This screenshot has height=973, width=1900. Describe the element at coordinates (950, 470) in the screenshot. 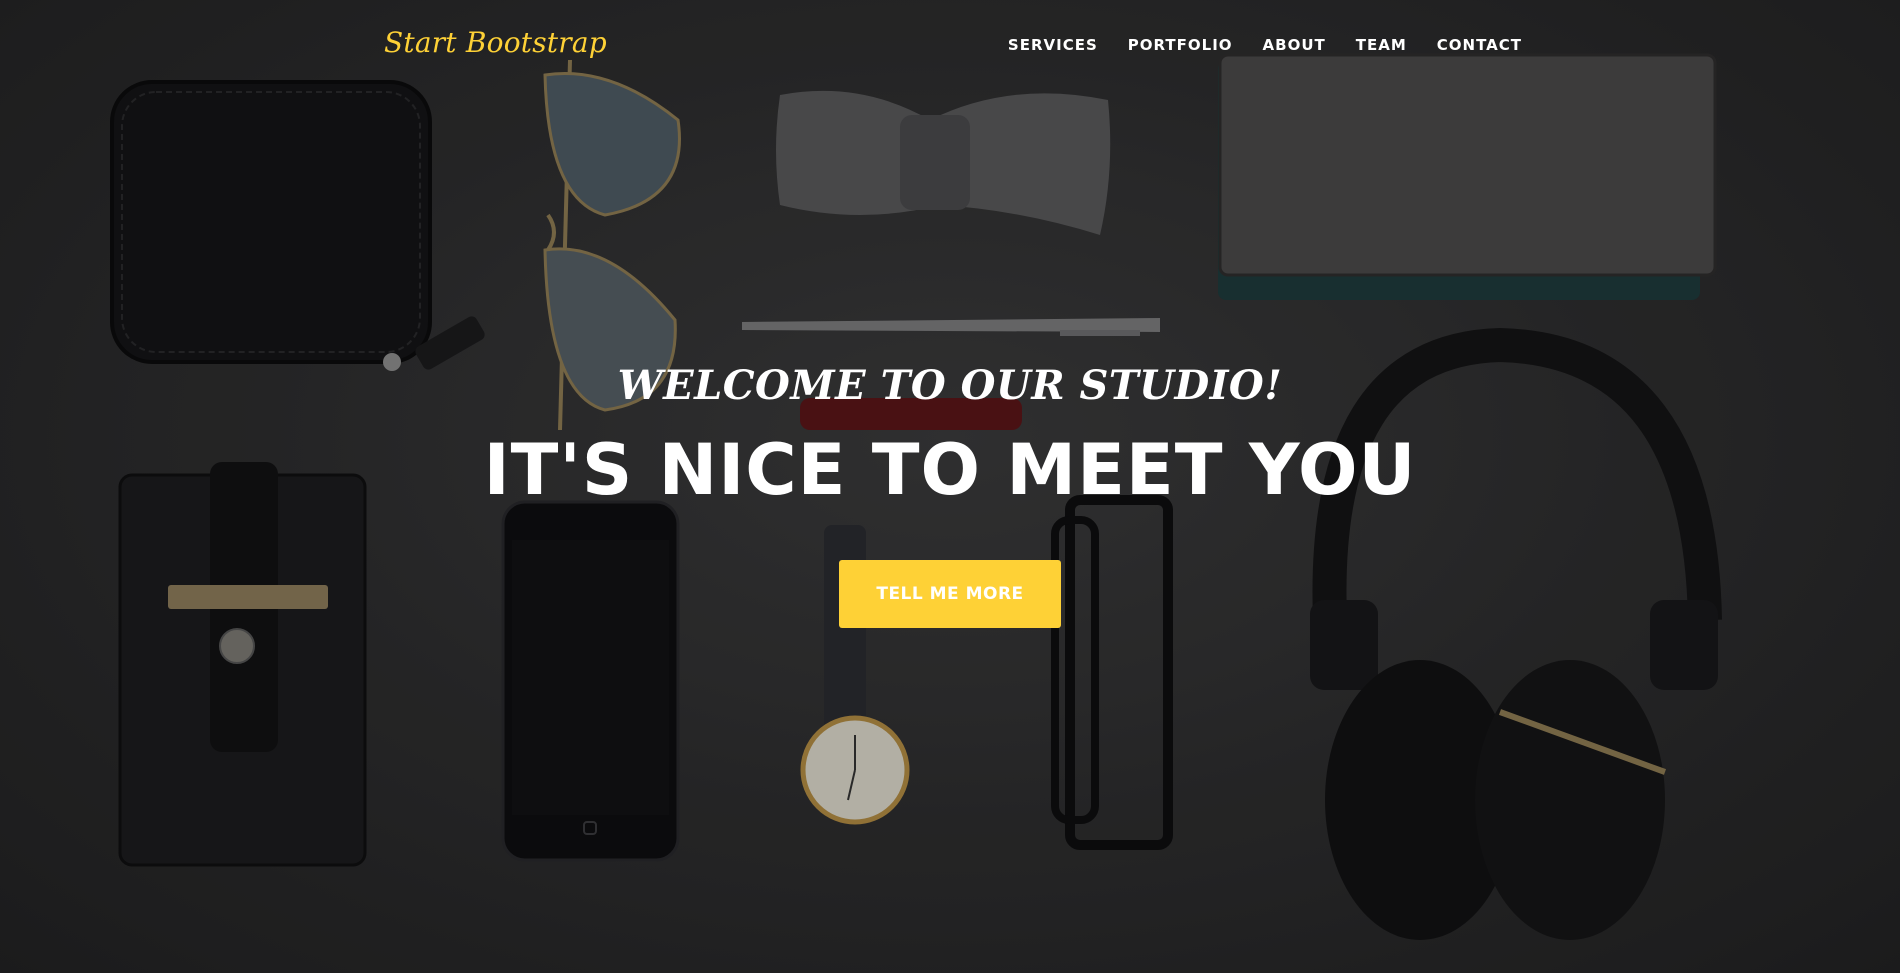

I see `intro-heading: IT'S NICE TO MEET YOU` at that location.